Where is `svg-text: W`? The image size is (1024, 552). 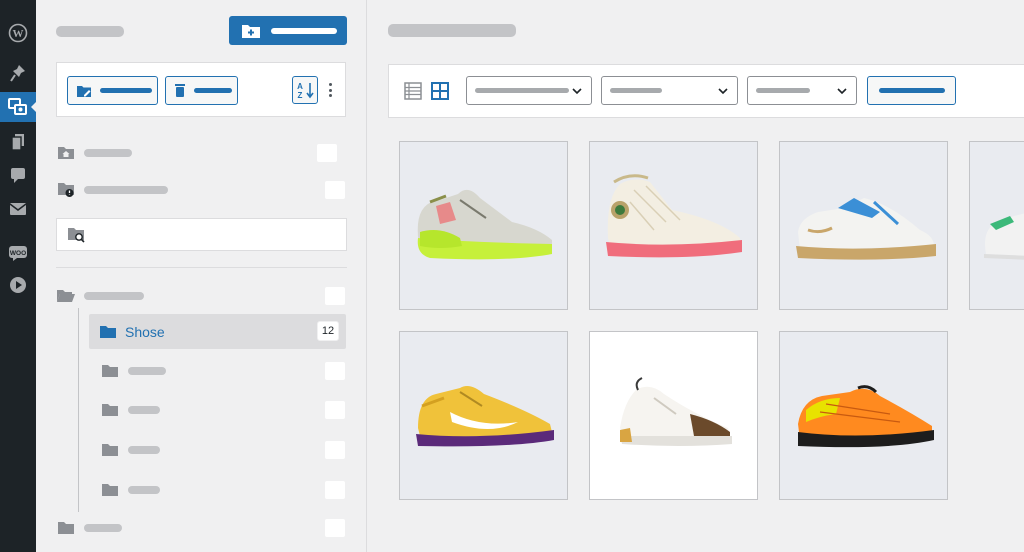
svg-text: W is located at coordinates (18, 34).